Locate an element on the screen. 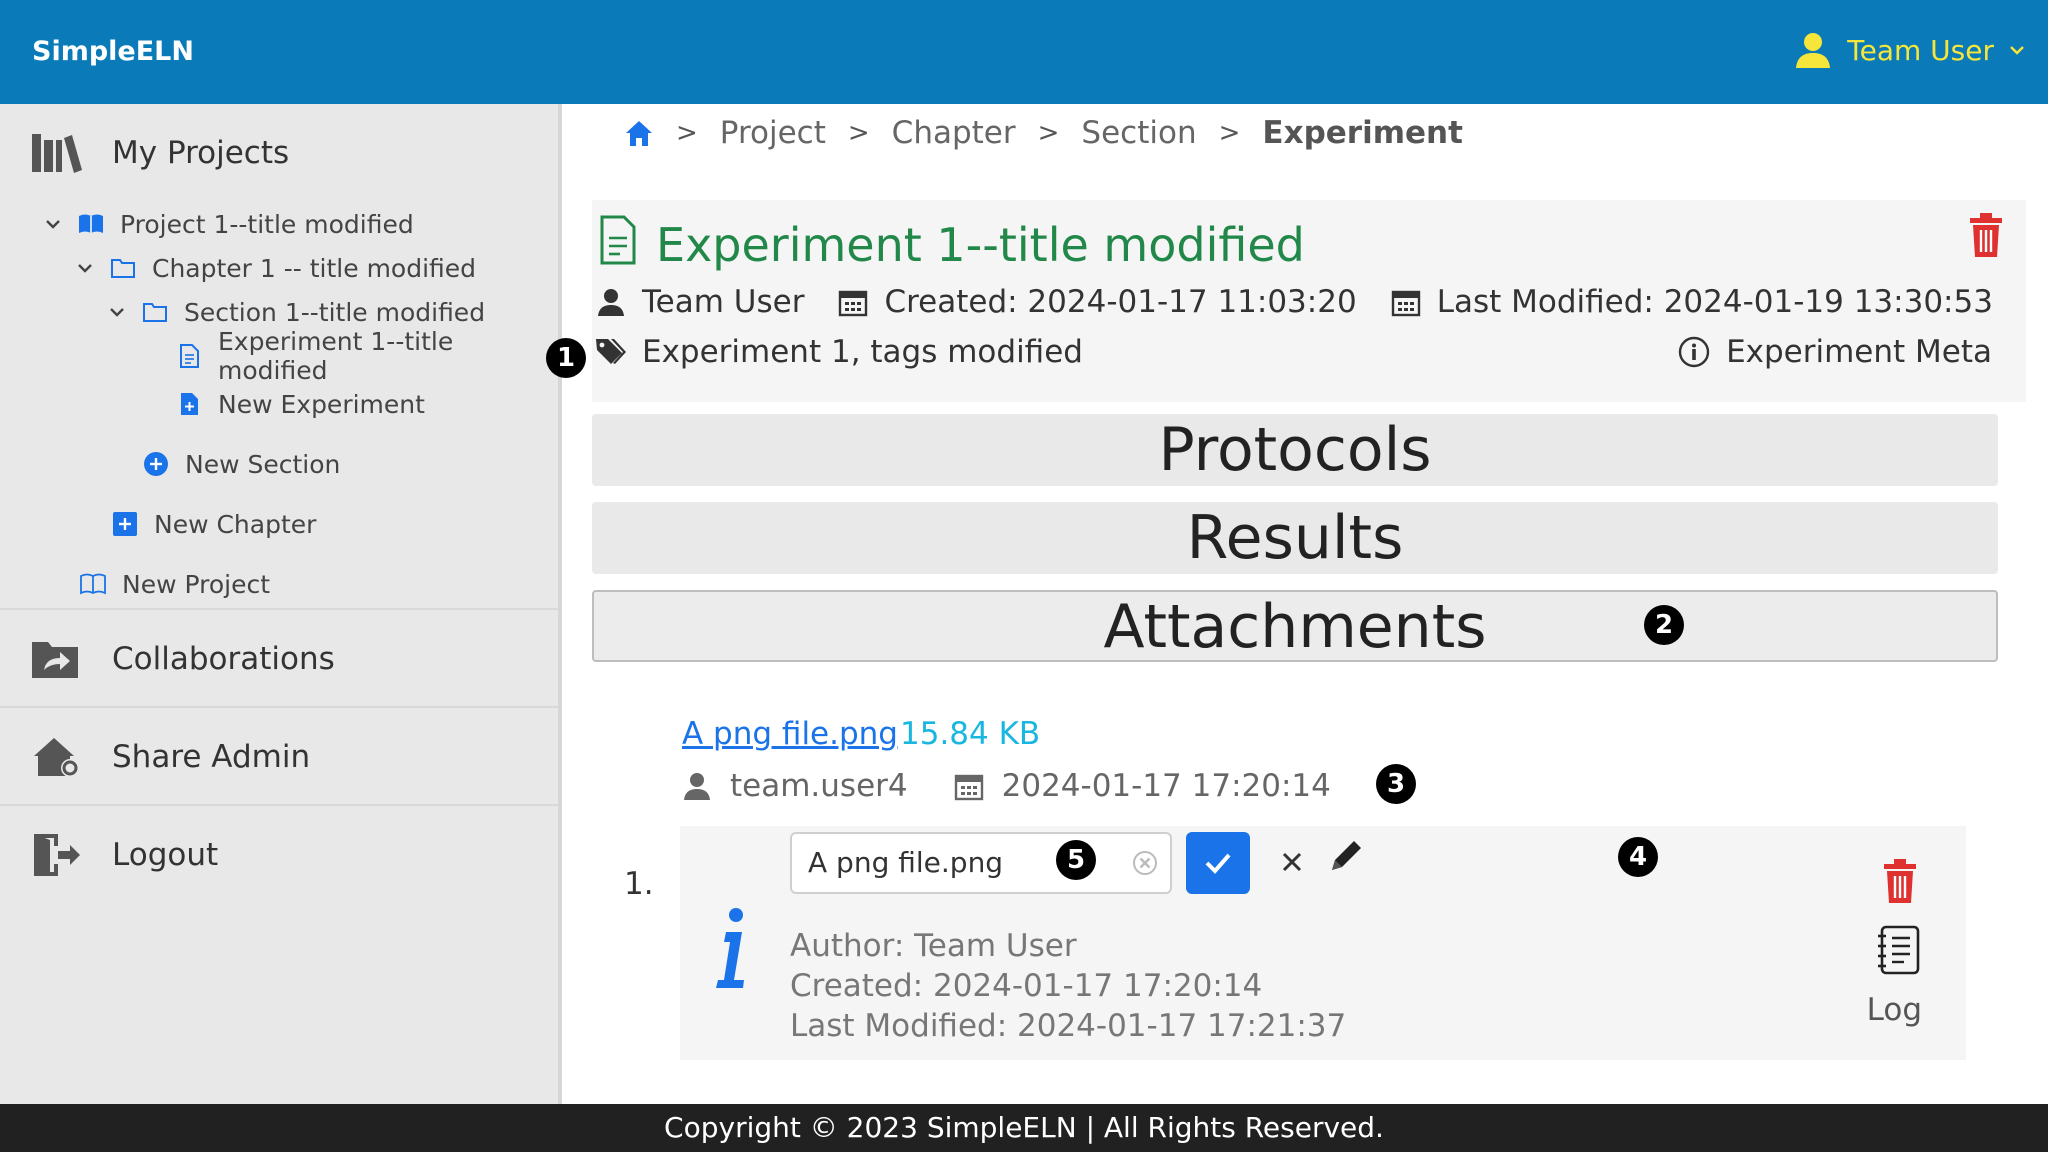 The height and width of the screenshot is (1152, 2048). tree-label: Project 1--title modified is located at coordinates (267, 224).